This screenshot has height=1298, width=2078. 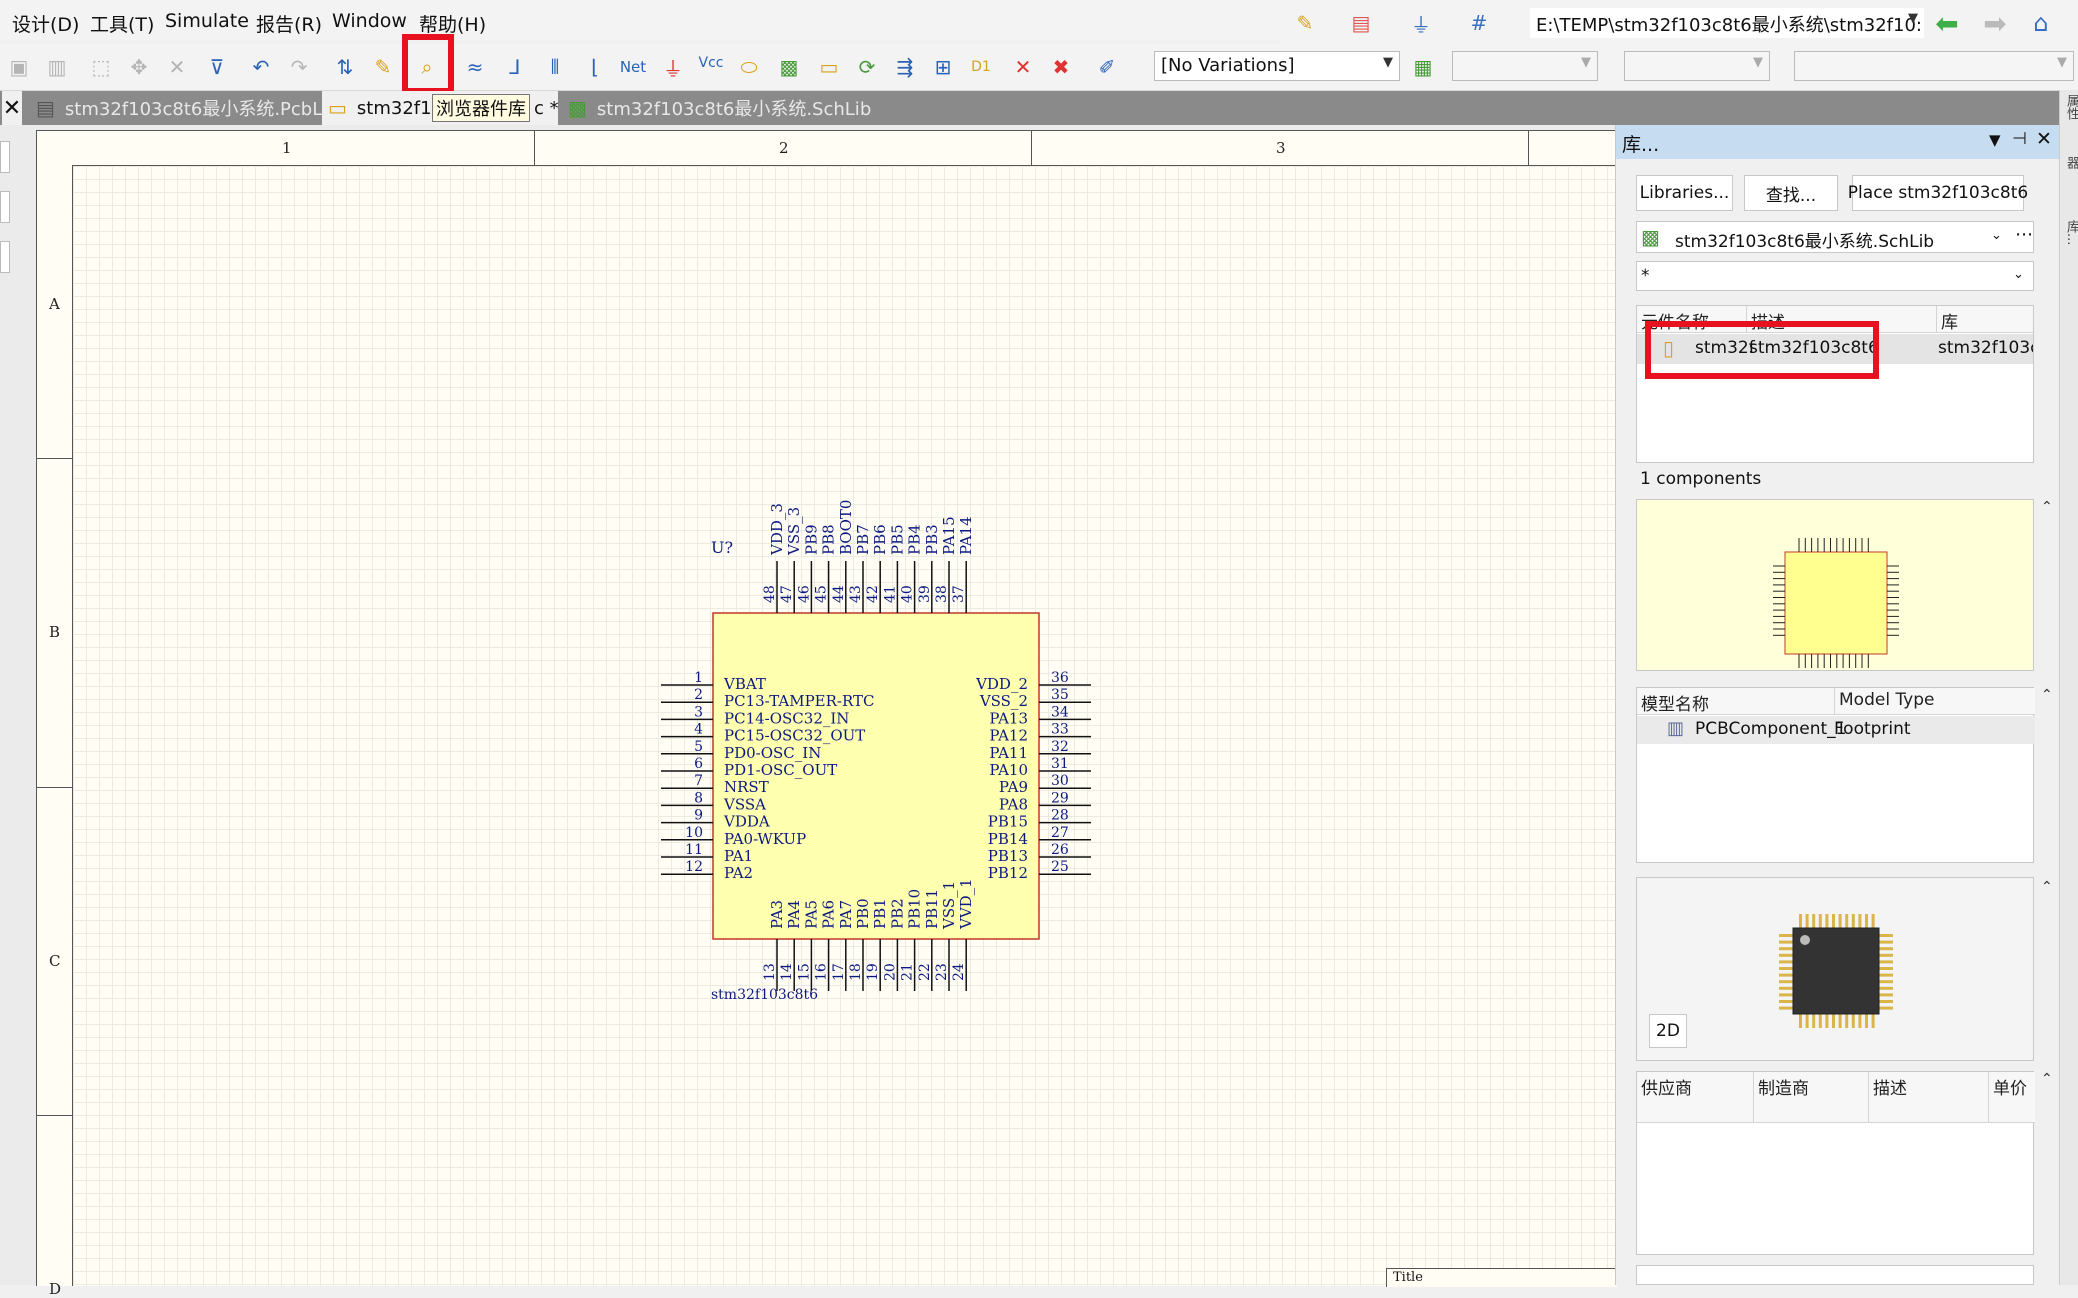 What do you see at coordinates (719, 108) in the screenshot?
I see `tab-schlib: ▩ stm32f103c8t6最小系统.SchLib` at bounding box center [719, 108].